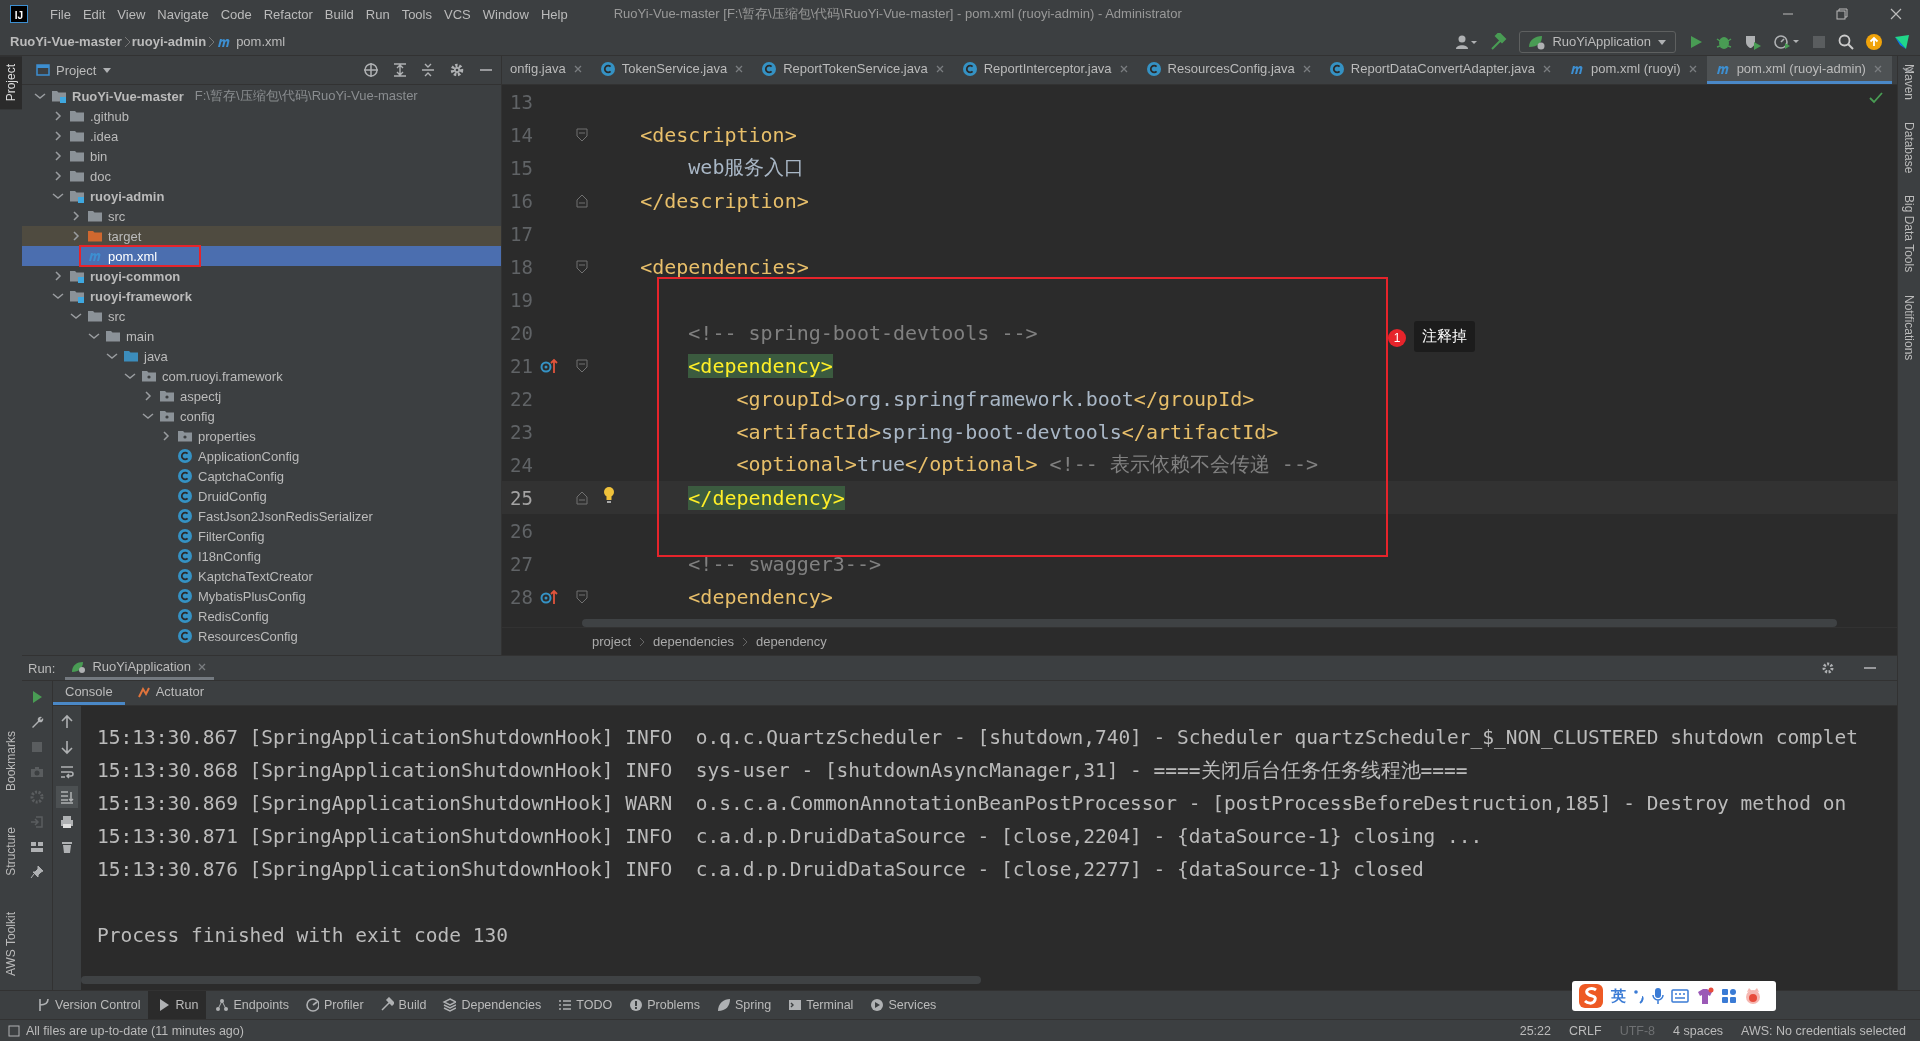  I want to click on tool-window-button: Version Control, so click(88, 1005).